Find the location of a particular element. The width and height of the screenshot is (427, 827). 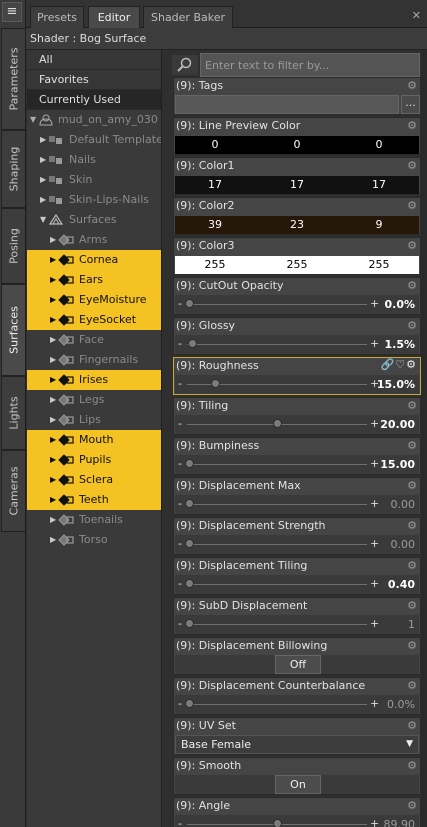

surface-item: ▶ Pupils is located at coordinates (94, 460).